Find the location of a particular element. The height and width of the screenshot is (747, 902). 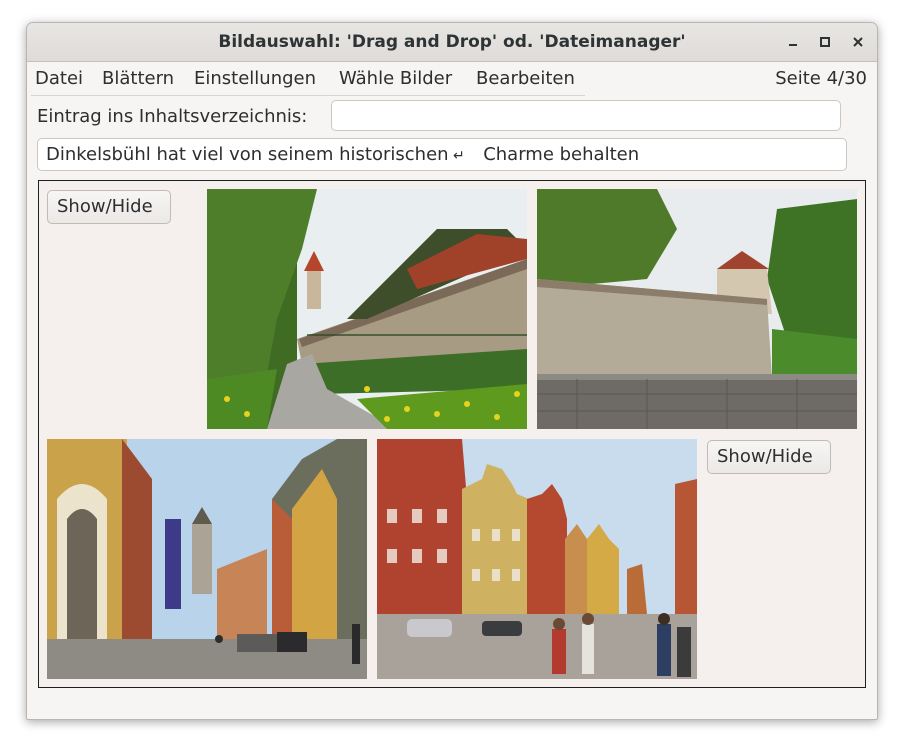

show-hide-bottom-button: Show/Hide is located at coordinates (769, 457).